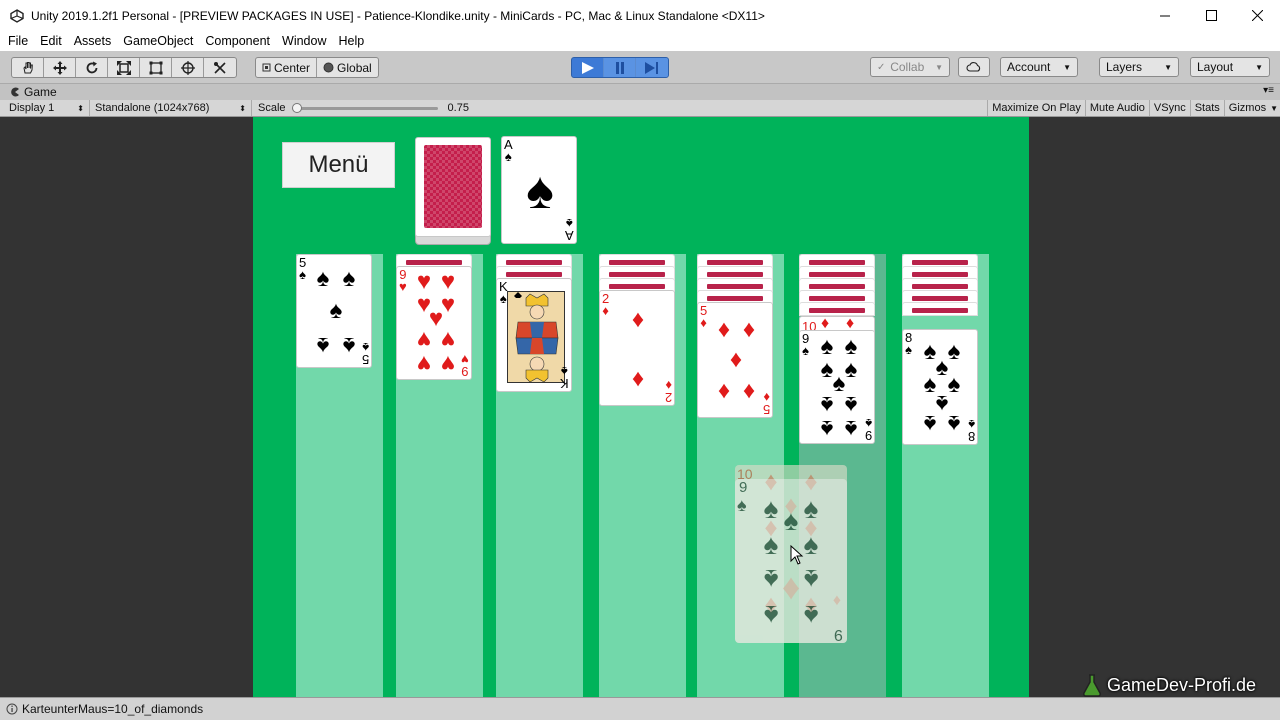 The height and width of the screenshot is (720, 1280). I want to click on rect-tool-icon, so click(156, 67).